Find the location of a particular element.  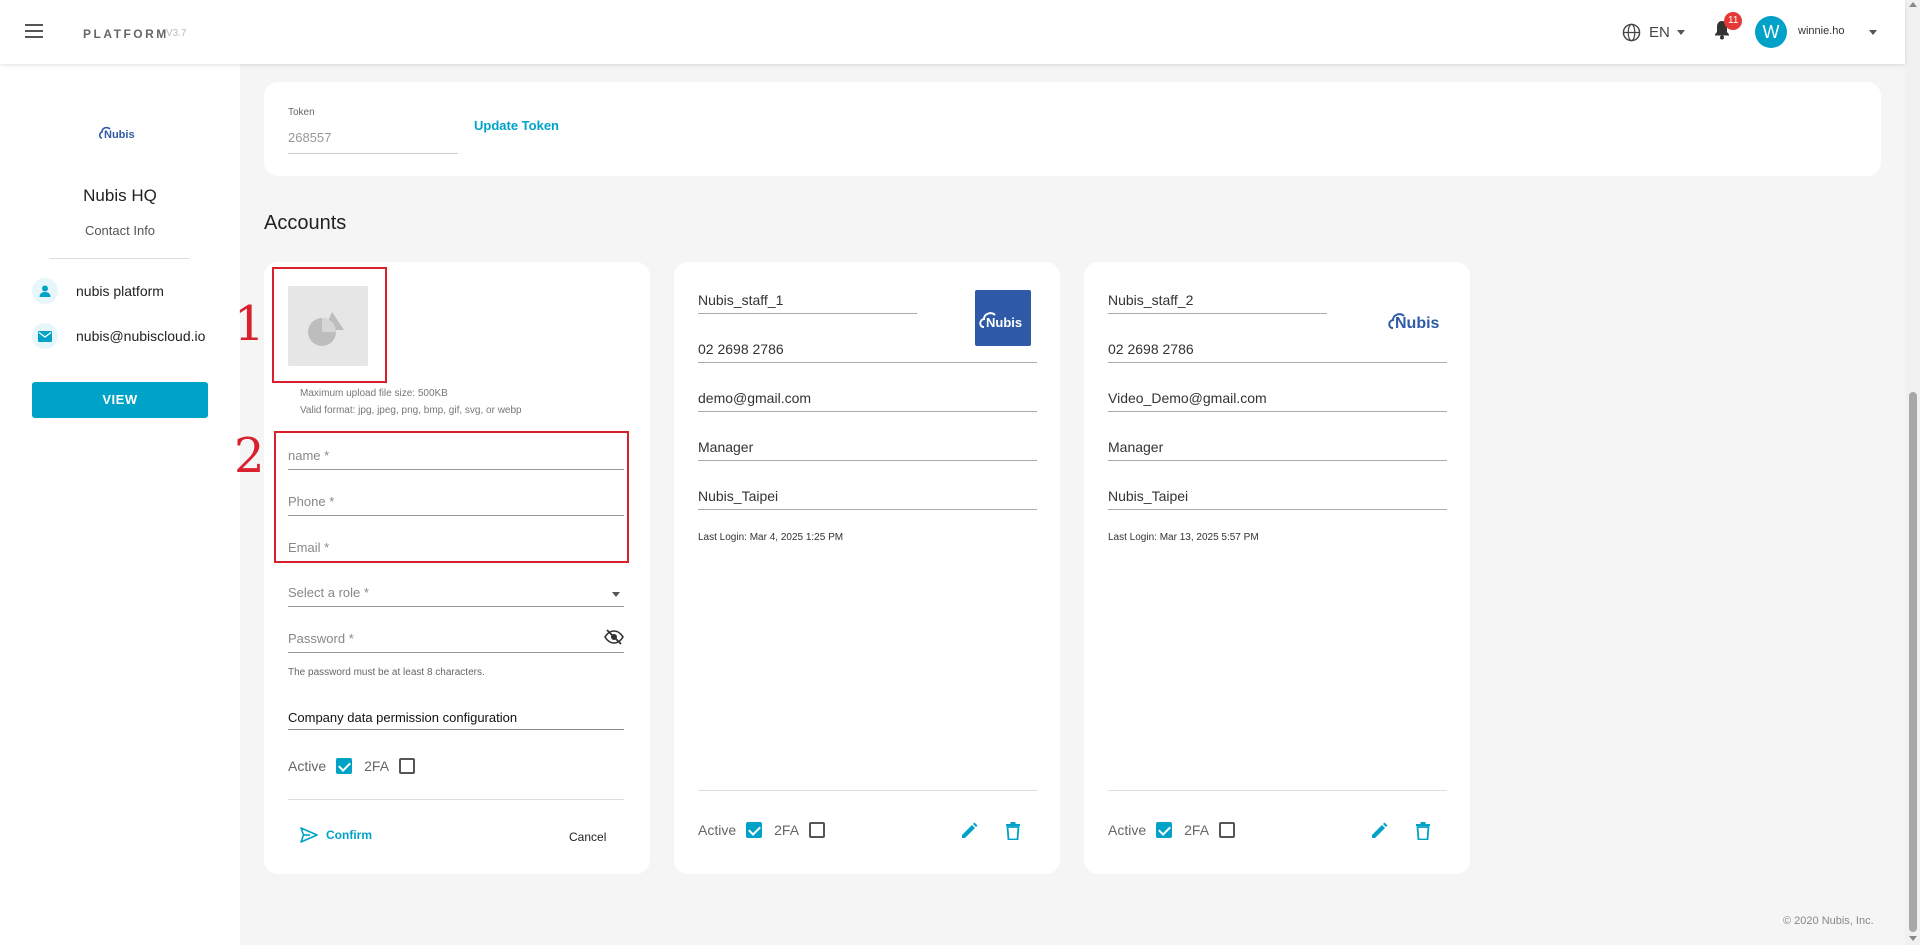

role-select-placeholder: Select a role * is located at coordinates (328, 592).